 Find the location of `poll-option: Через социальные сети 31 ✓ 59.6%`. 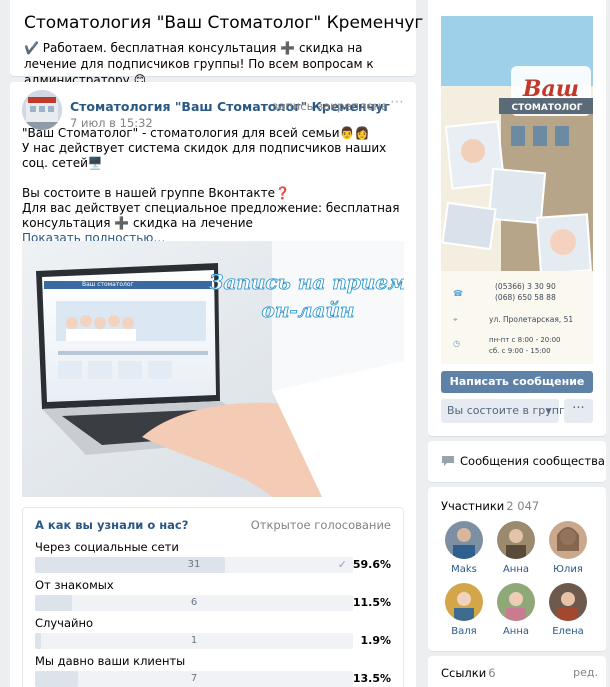

poll-option: Через социальные сети 31 ✓ 59.6% is located at coordinates (213, 557).